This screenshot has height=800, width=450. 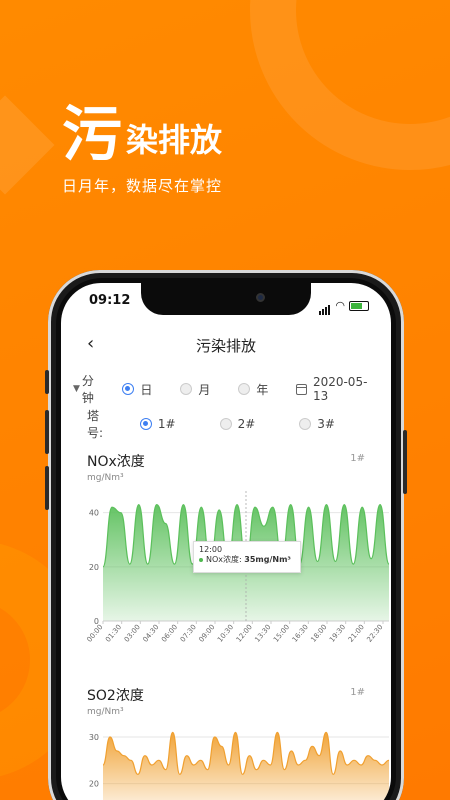 What do you see at coordinates (246, 424) in the screenshot?
I see `radio-label: 2#` at bounding box center [246, 424].